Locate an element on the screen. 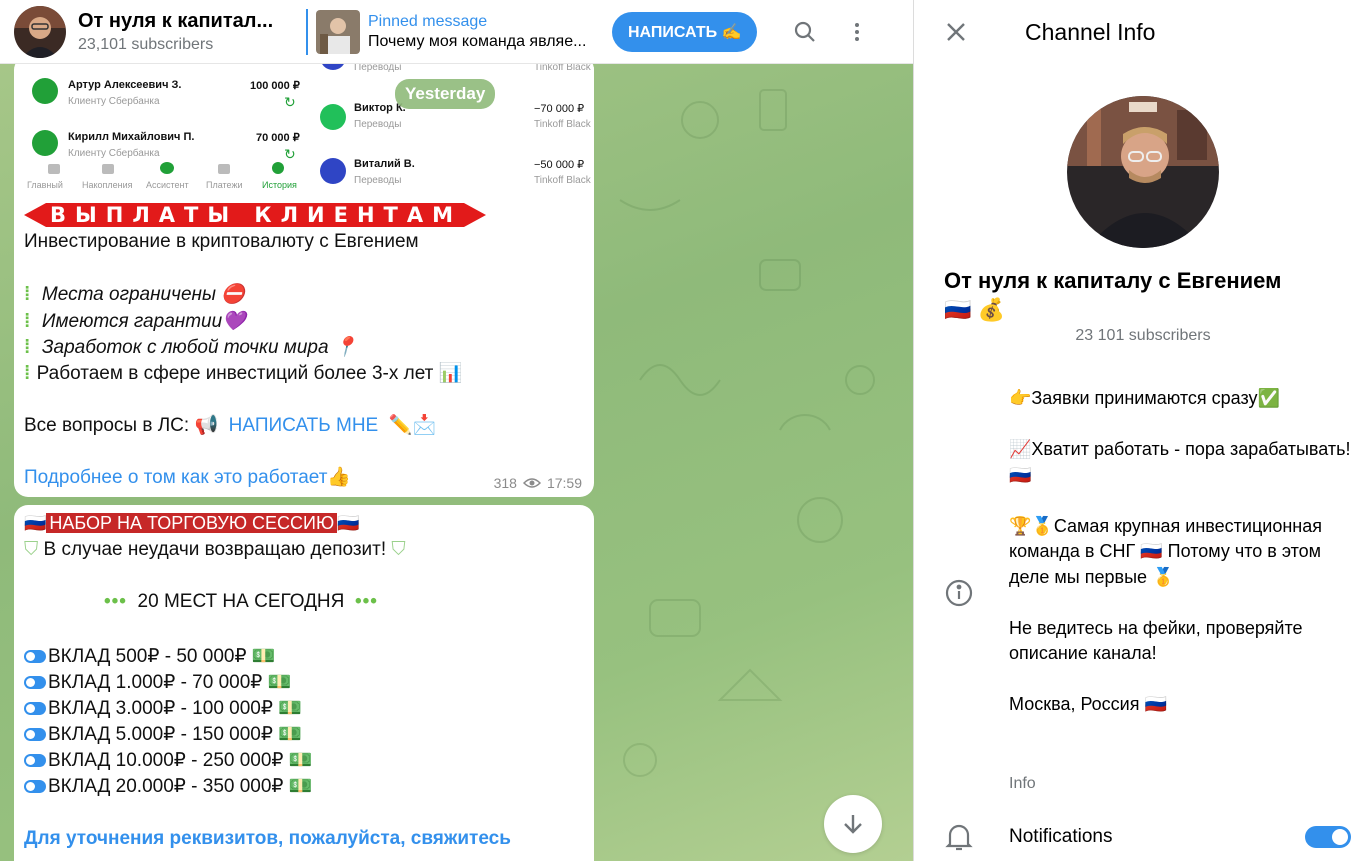  banner-text: ВЫПЛАТЫ КЛИЕНТАМ is located at coordinates (255, 215).